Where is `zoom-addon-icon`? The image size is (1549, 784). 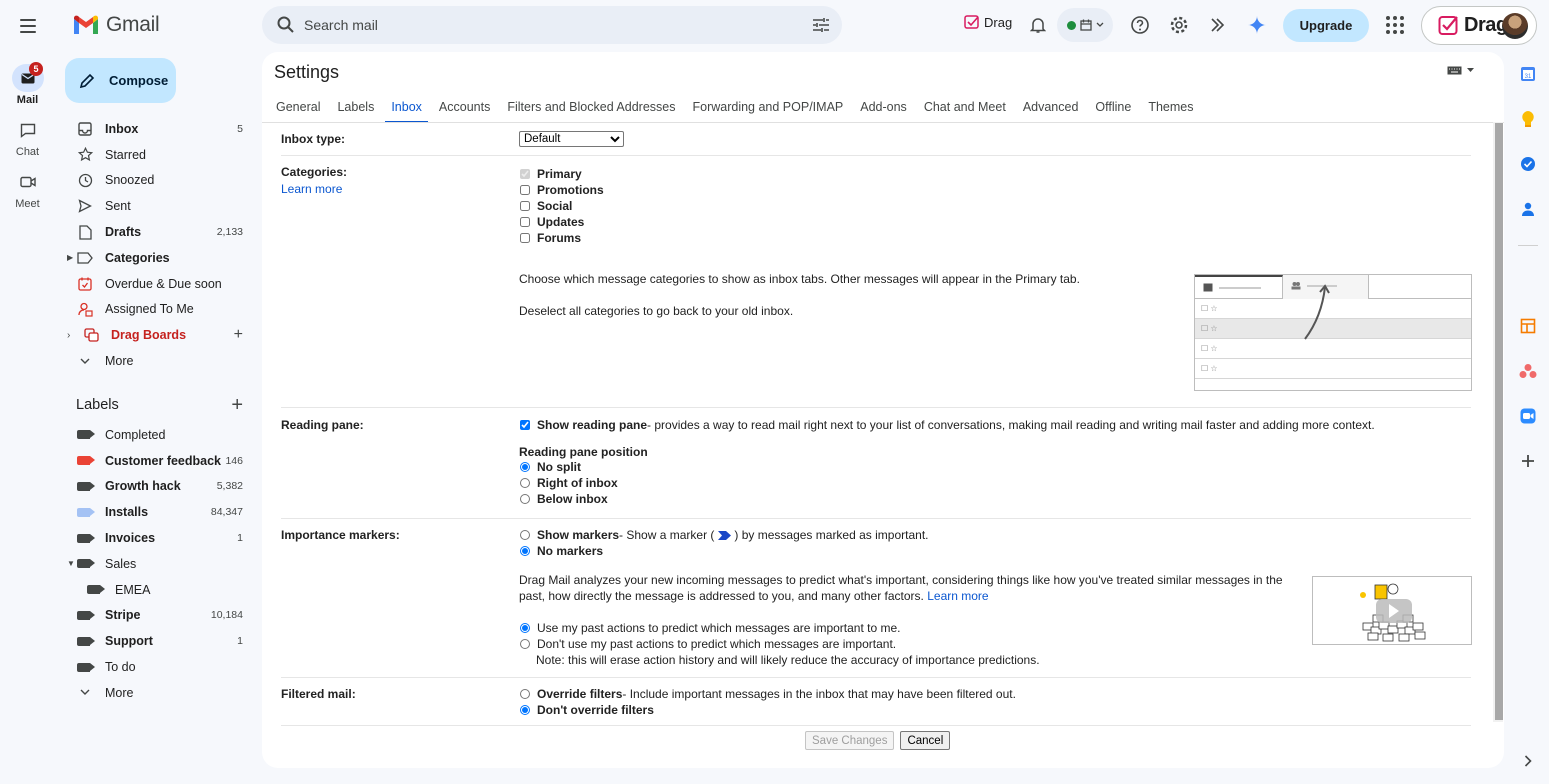
zoom-addon-icon is located at coordinates (1528, 416).